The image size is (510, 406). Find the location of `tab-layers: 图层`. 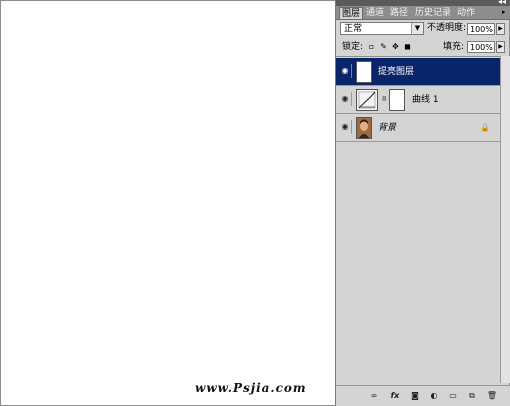

tab-layers: 图层 is located at coordinates (351, 13).